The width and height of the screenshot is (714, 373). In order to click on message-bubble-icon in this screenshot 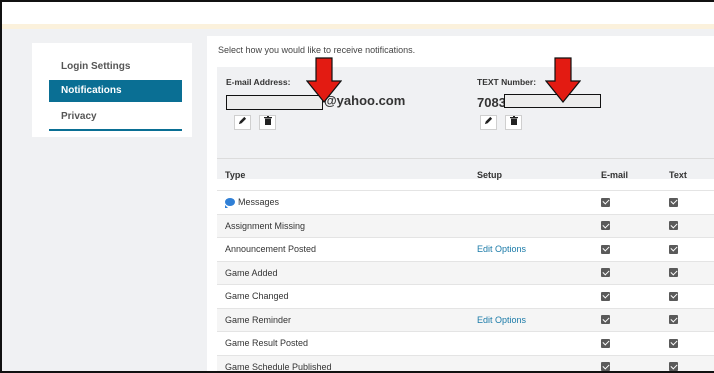, I will do `click(230, 203)`.